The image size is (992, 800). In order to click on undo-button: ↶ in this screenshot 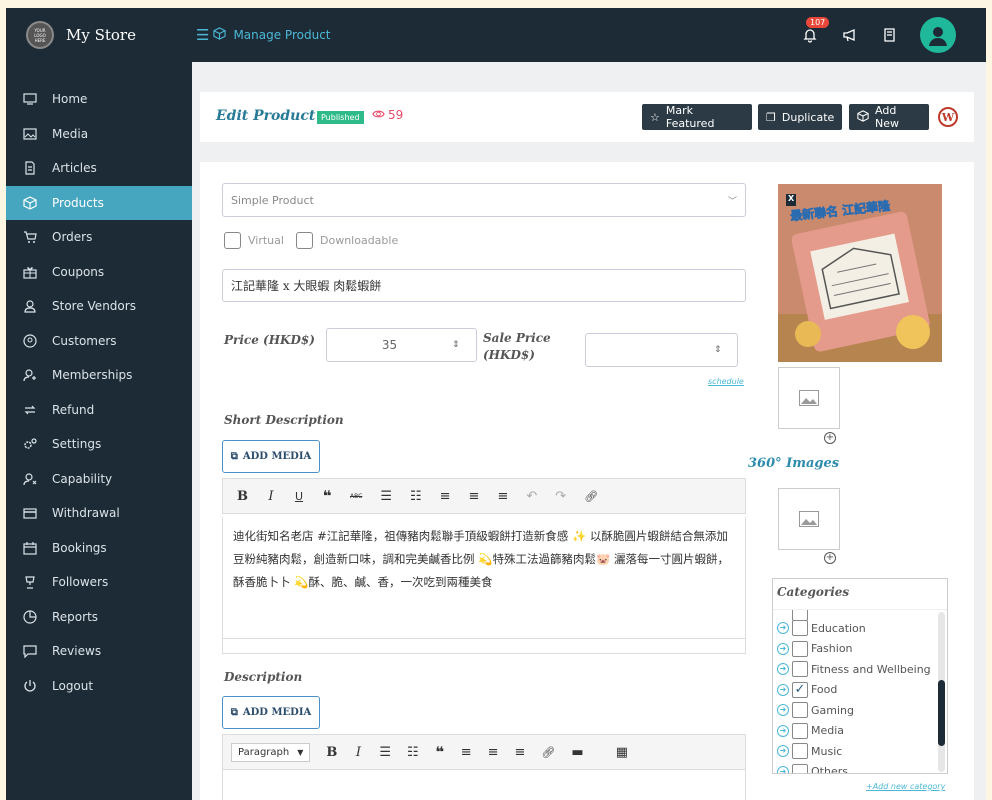, I will do `click(531, 496)`.